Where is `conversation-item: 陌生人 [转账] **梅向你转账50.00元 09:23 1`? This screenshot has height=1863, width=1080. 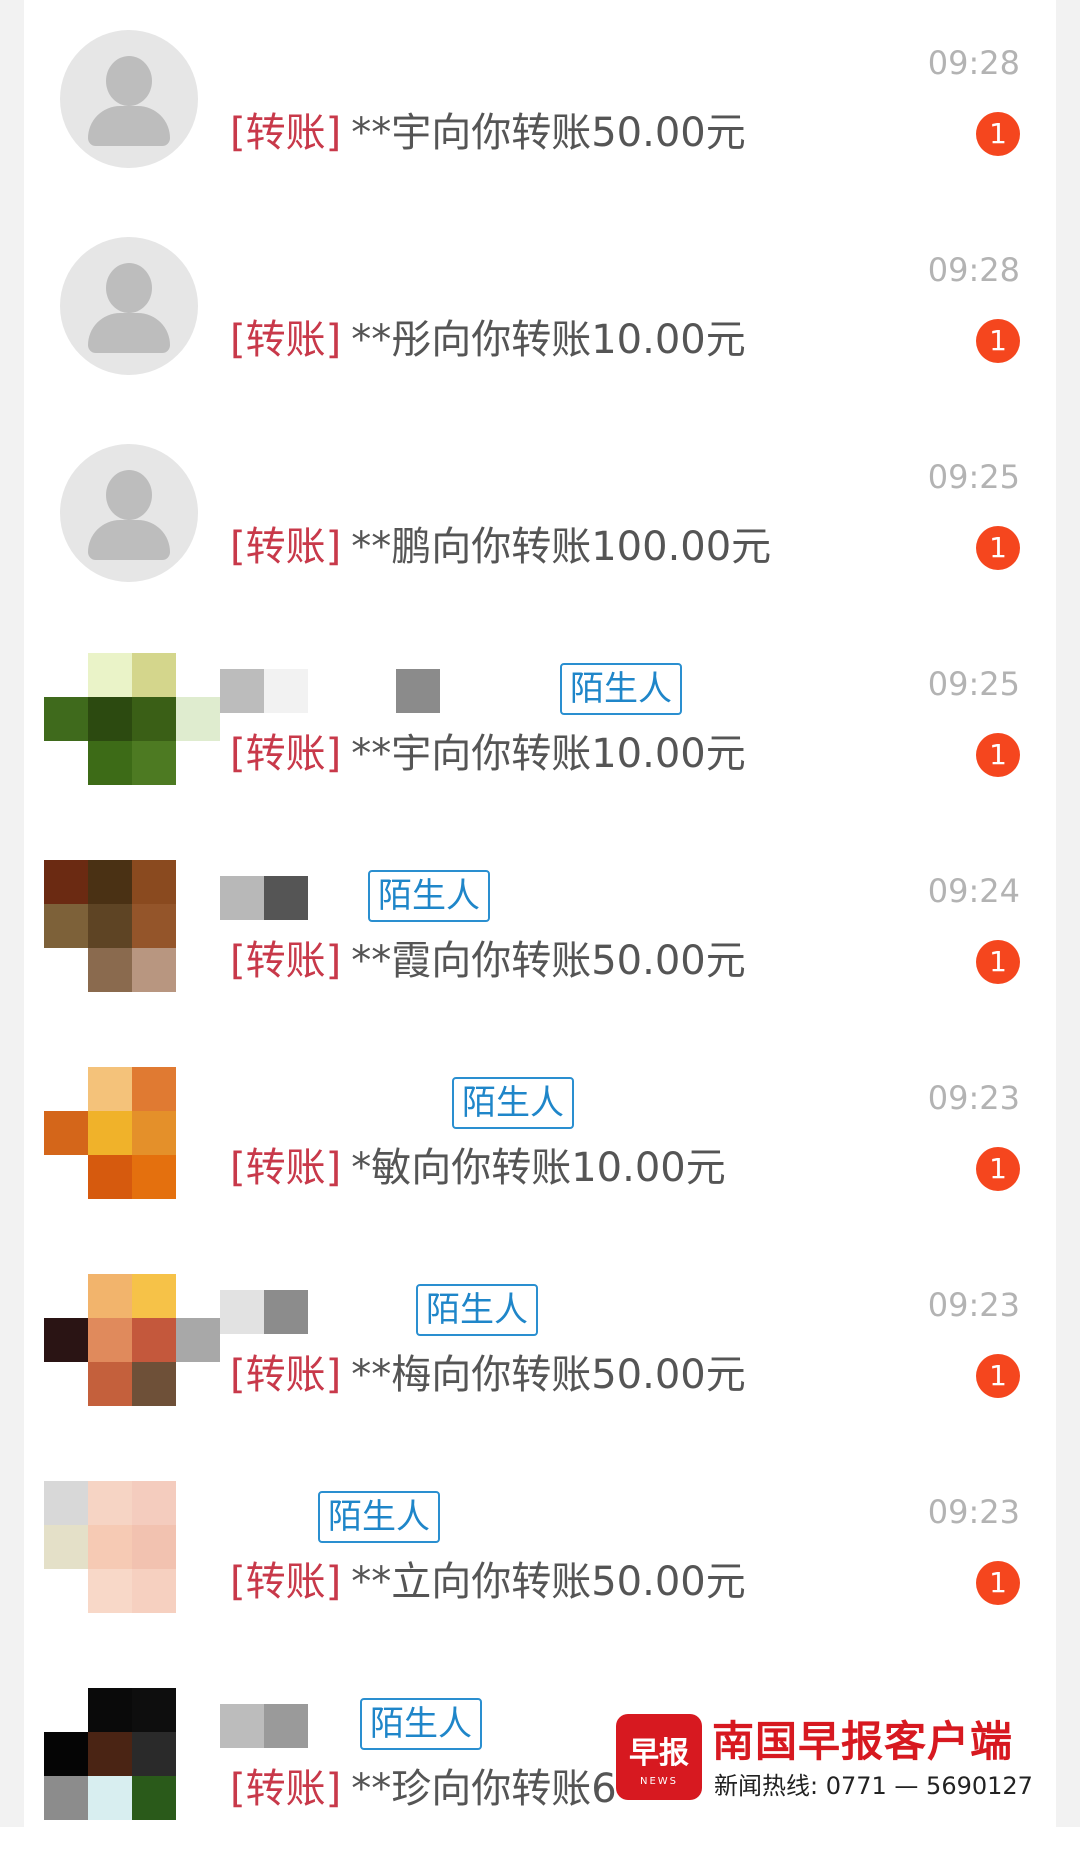
conversation-item: 陌生人 [转账] **梅向你转账50.00元 09:23 1 is located at coordinates (540, 1345).